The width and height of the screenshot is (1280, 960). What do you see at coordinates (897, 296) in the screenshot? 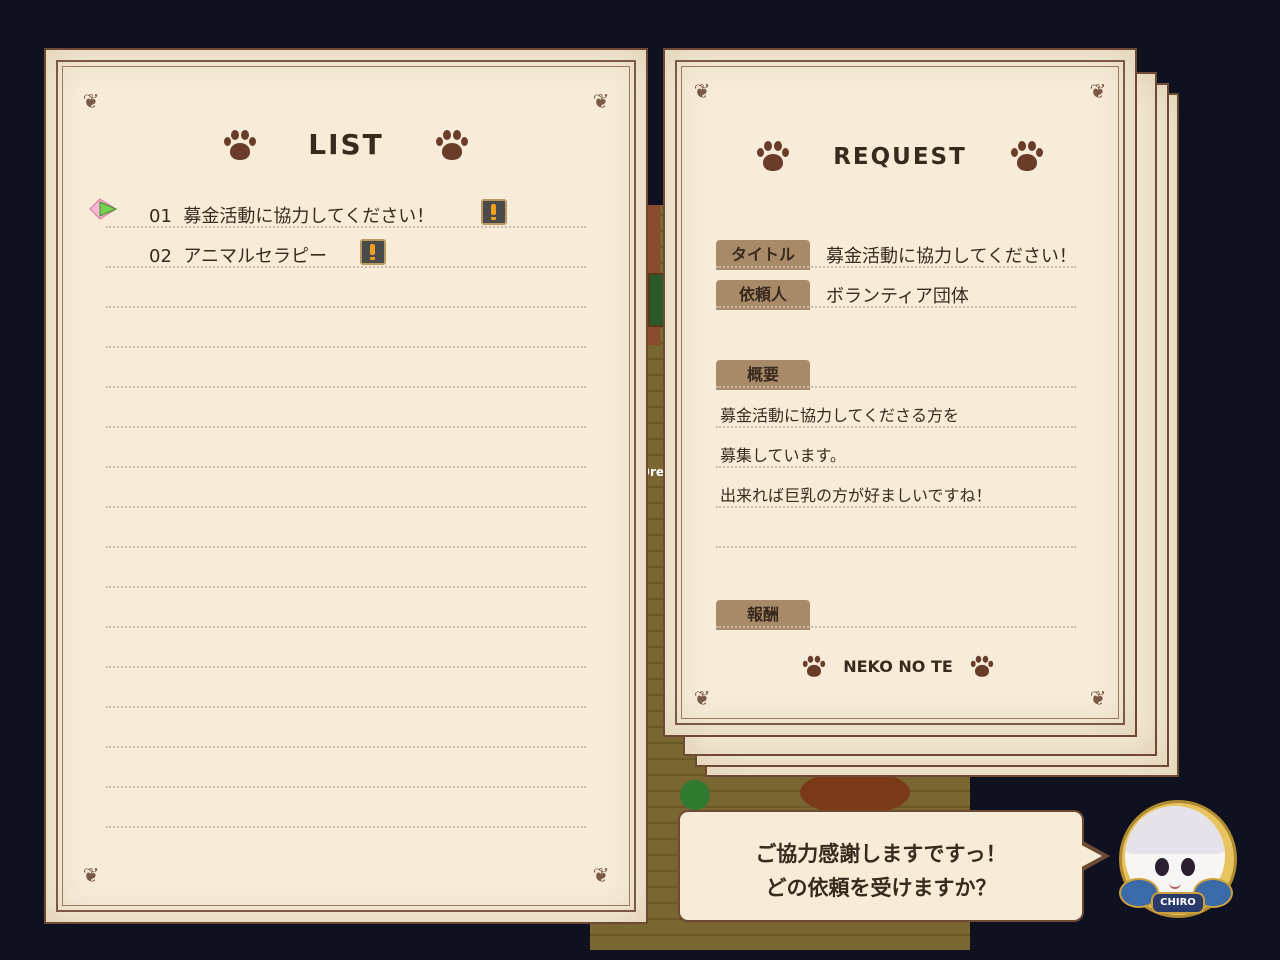
I see `client-value: ボランティア団体` at bounding box center [897, 296].